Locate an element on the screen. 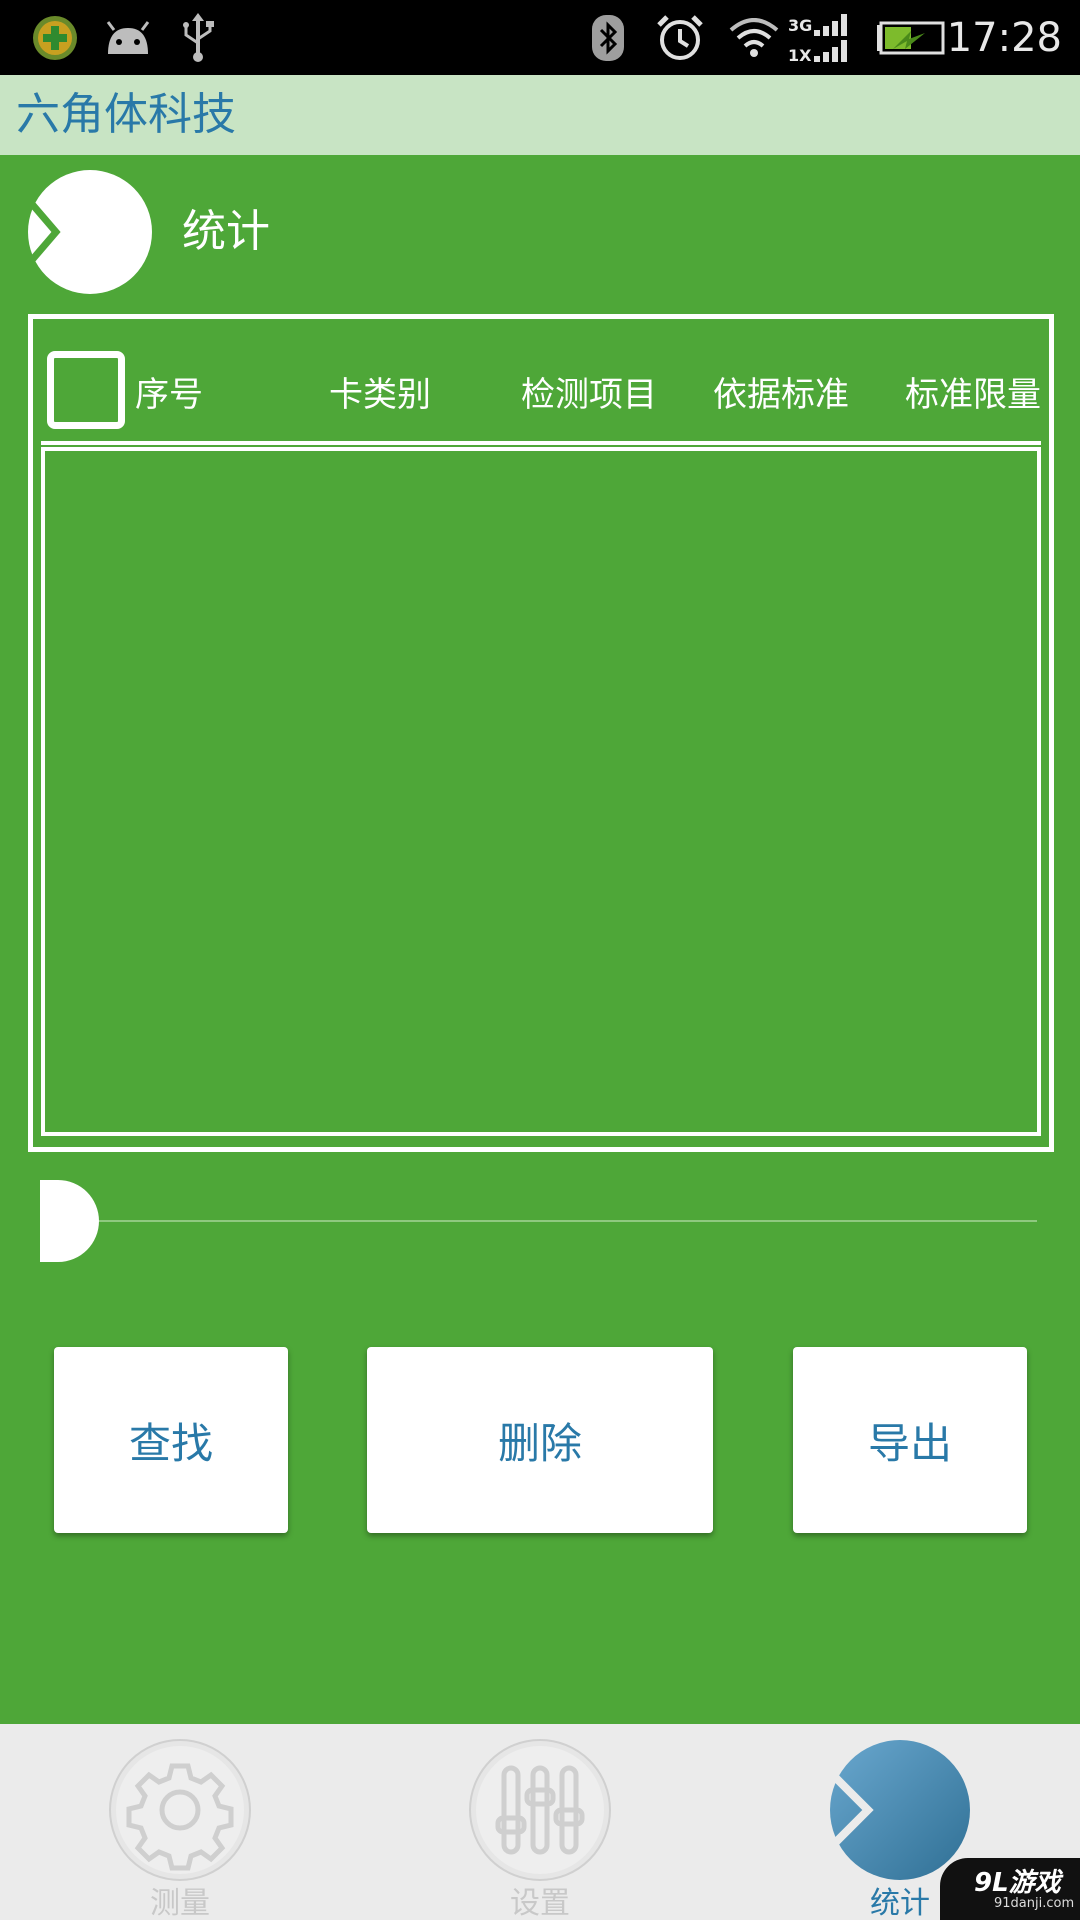 Image resolution: width=1080 pixels, height=1920 pixels. clock: 17:28 is located at coordinates (1004, 38).